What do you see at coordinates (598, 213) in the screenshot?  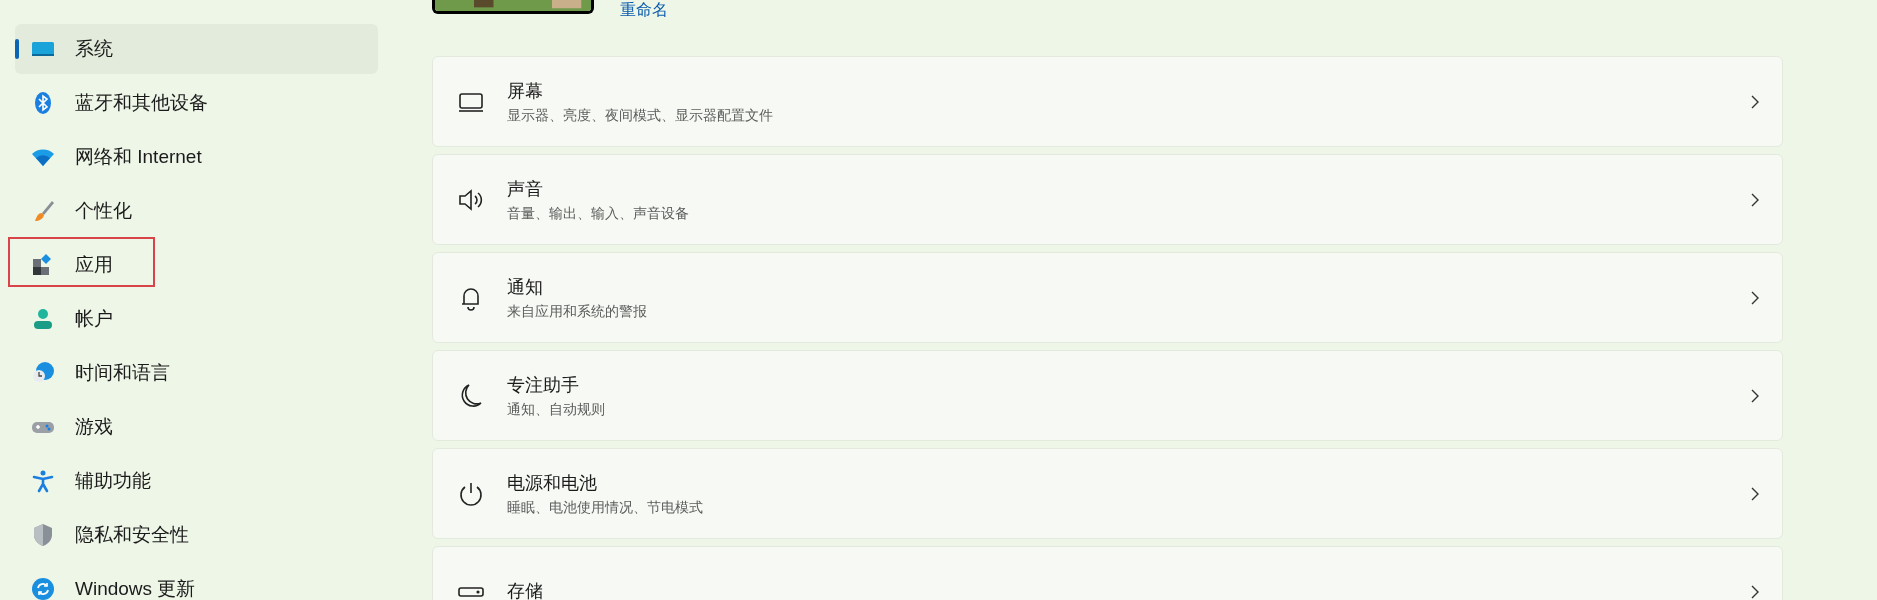 I see `card-subtitle: 音量、输出、输入、声音设备` at bounding box center [598, 213].